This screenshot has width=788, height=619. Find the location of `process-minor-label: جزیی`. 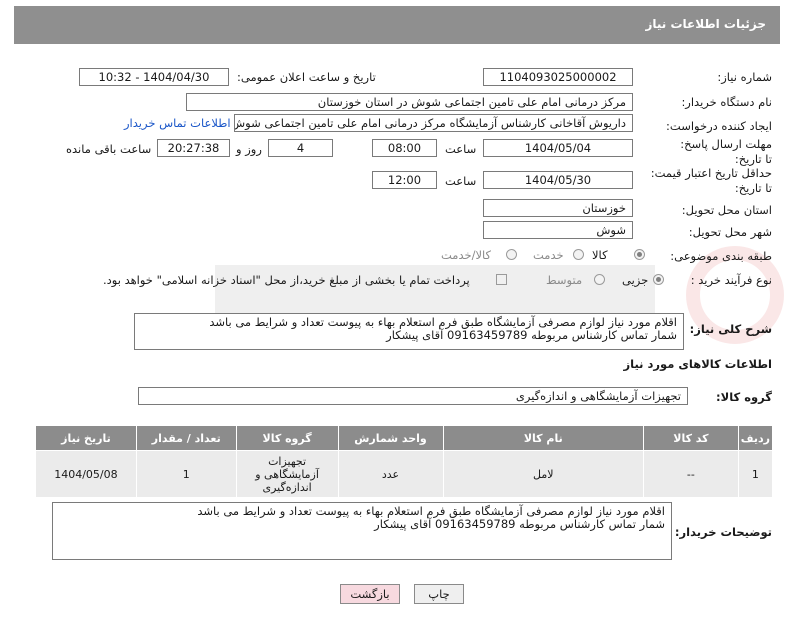

process-minor-label: جزیی is located at coordinates (635, 280).